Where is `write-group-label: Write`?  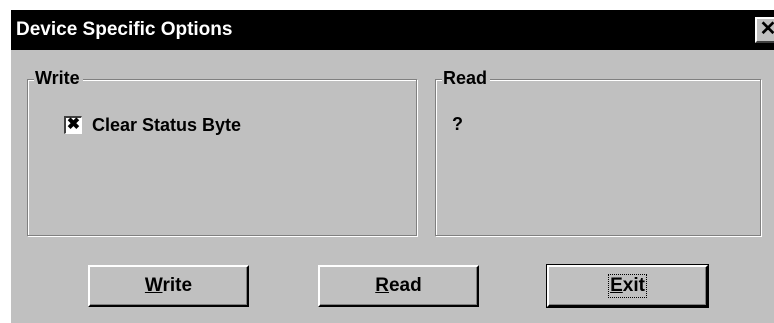
write-group-label: Write is located at coordinates (58, 78).